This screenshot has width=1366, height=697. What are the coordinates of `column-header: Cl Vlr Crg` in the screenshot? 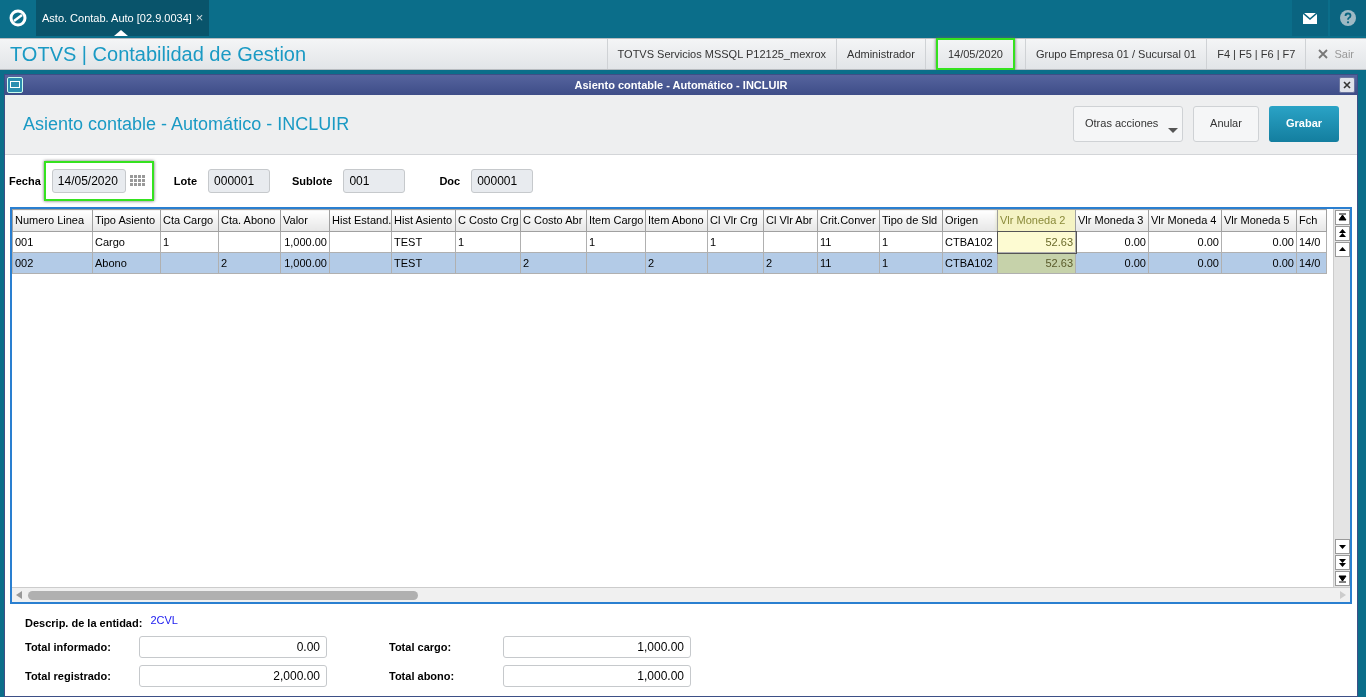 It's located at (735, 220).